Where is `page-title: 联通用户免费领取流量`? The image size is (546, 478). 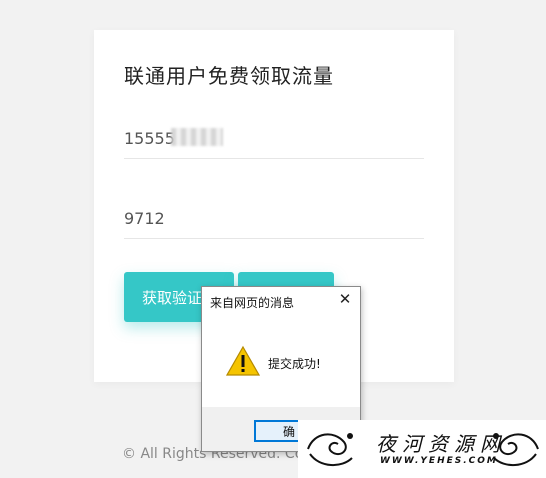 page-title: 联通用户免费领取流量 is located at coordinates (229, 76).